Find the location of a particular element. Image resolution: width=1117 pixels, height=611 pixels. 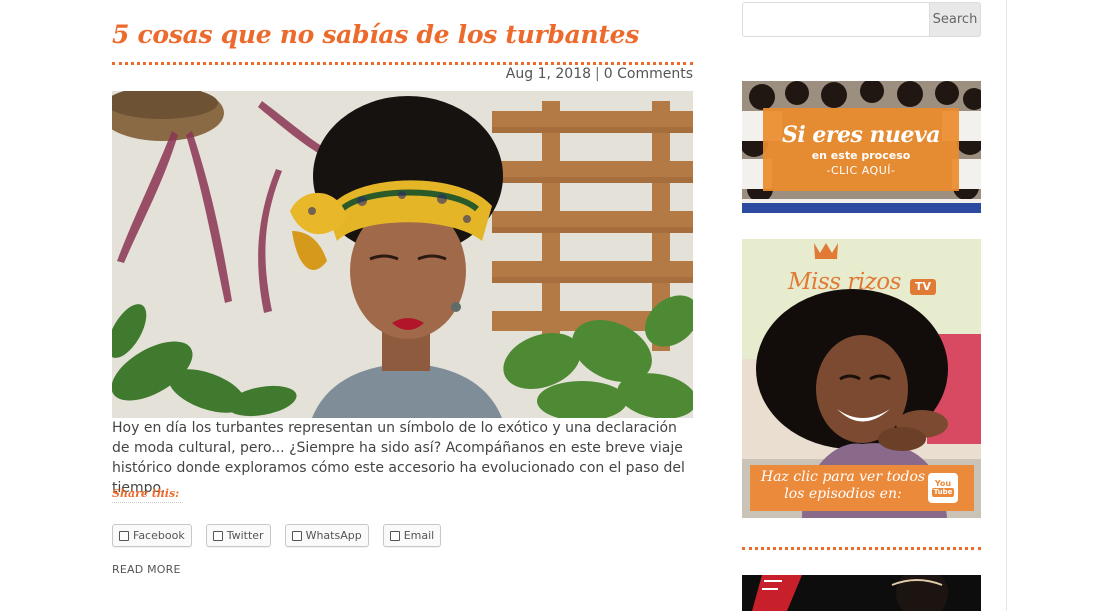

share-email-button: Email is located at coordinates (412, 535).